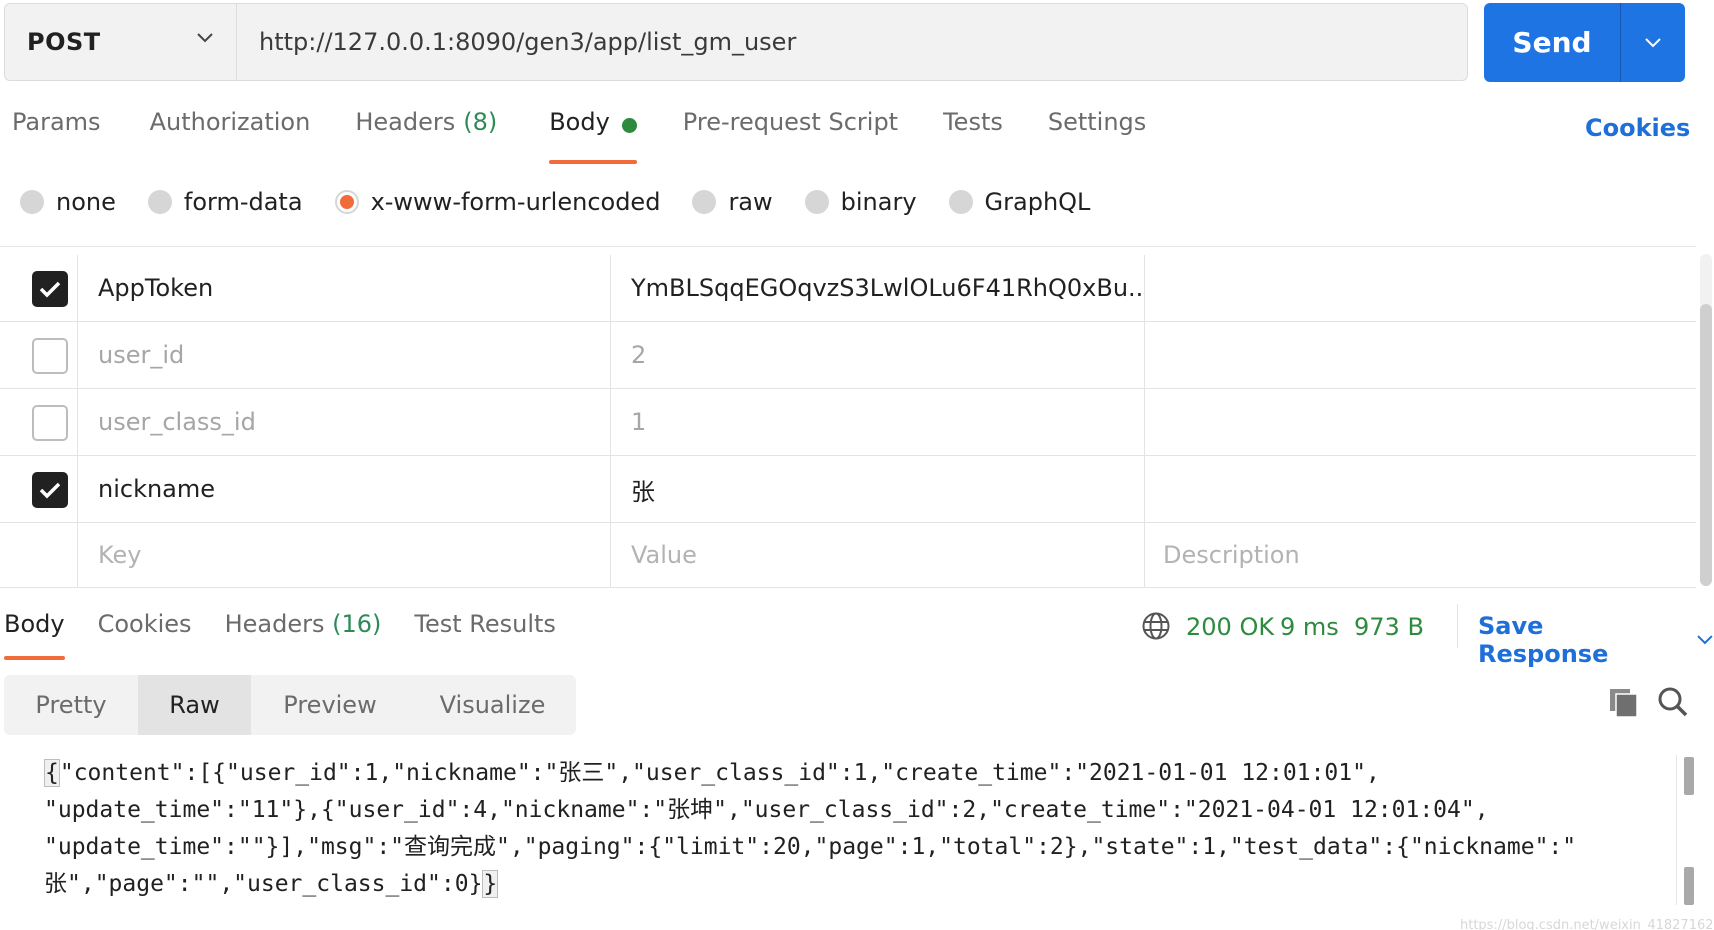  What do you see at coordinates (344, 422) in the screenshot?
I see `param-key: user_class_id` at bounding box center [344, 422].